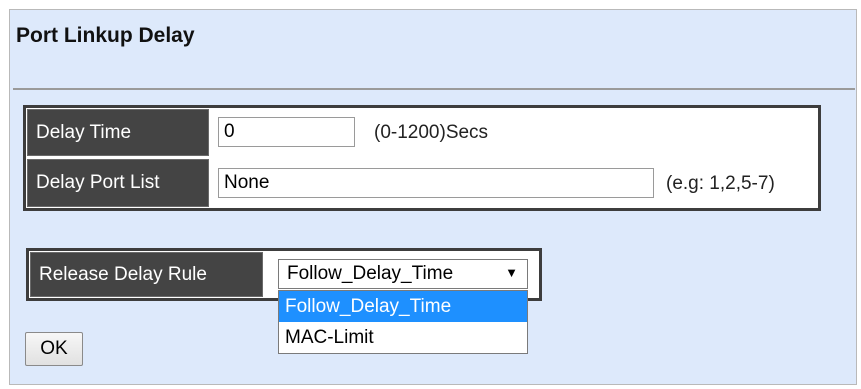  What do you see at coordinates (403, 337) in the screenshot?
I see `option-mac-limit: MAC-Limit` at bounding box center [403, 337].